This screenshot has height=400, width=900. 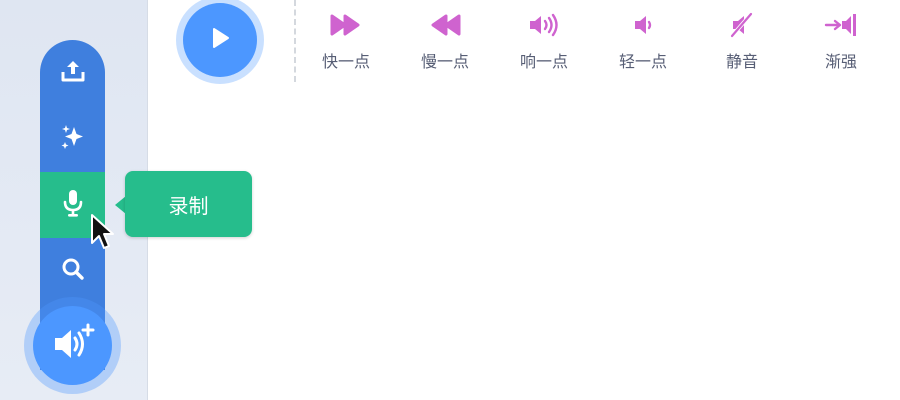 I want to click on effect-mute-button: 静音, so click(x=742, y=41).